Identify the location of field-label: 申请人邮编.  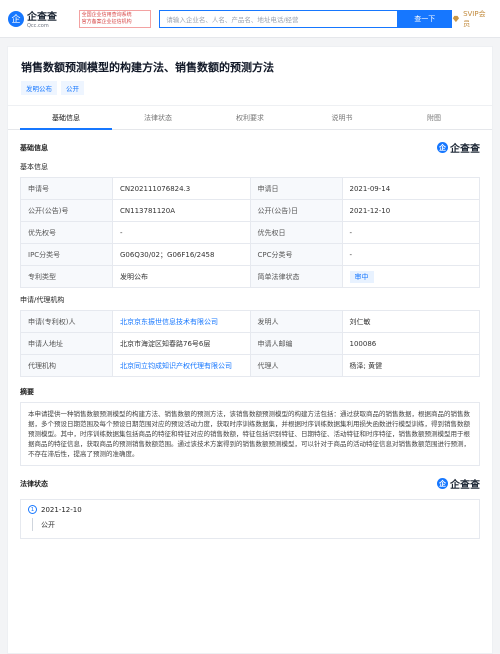
(296, 343).